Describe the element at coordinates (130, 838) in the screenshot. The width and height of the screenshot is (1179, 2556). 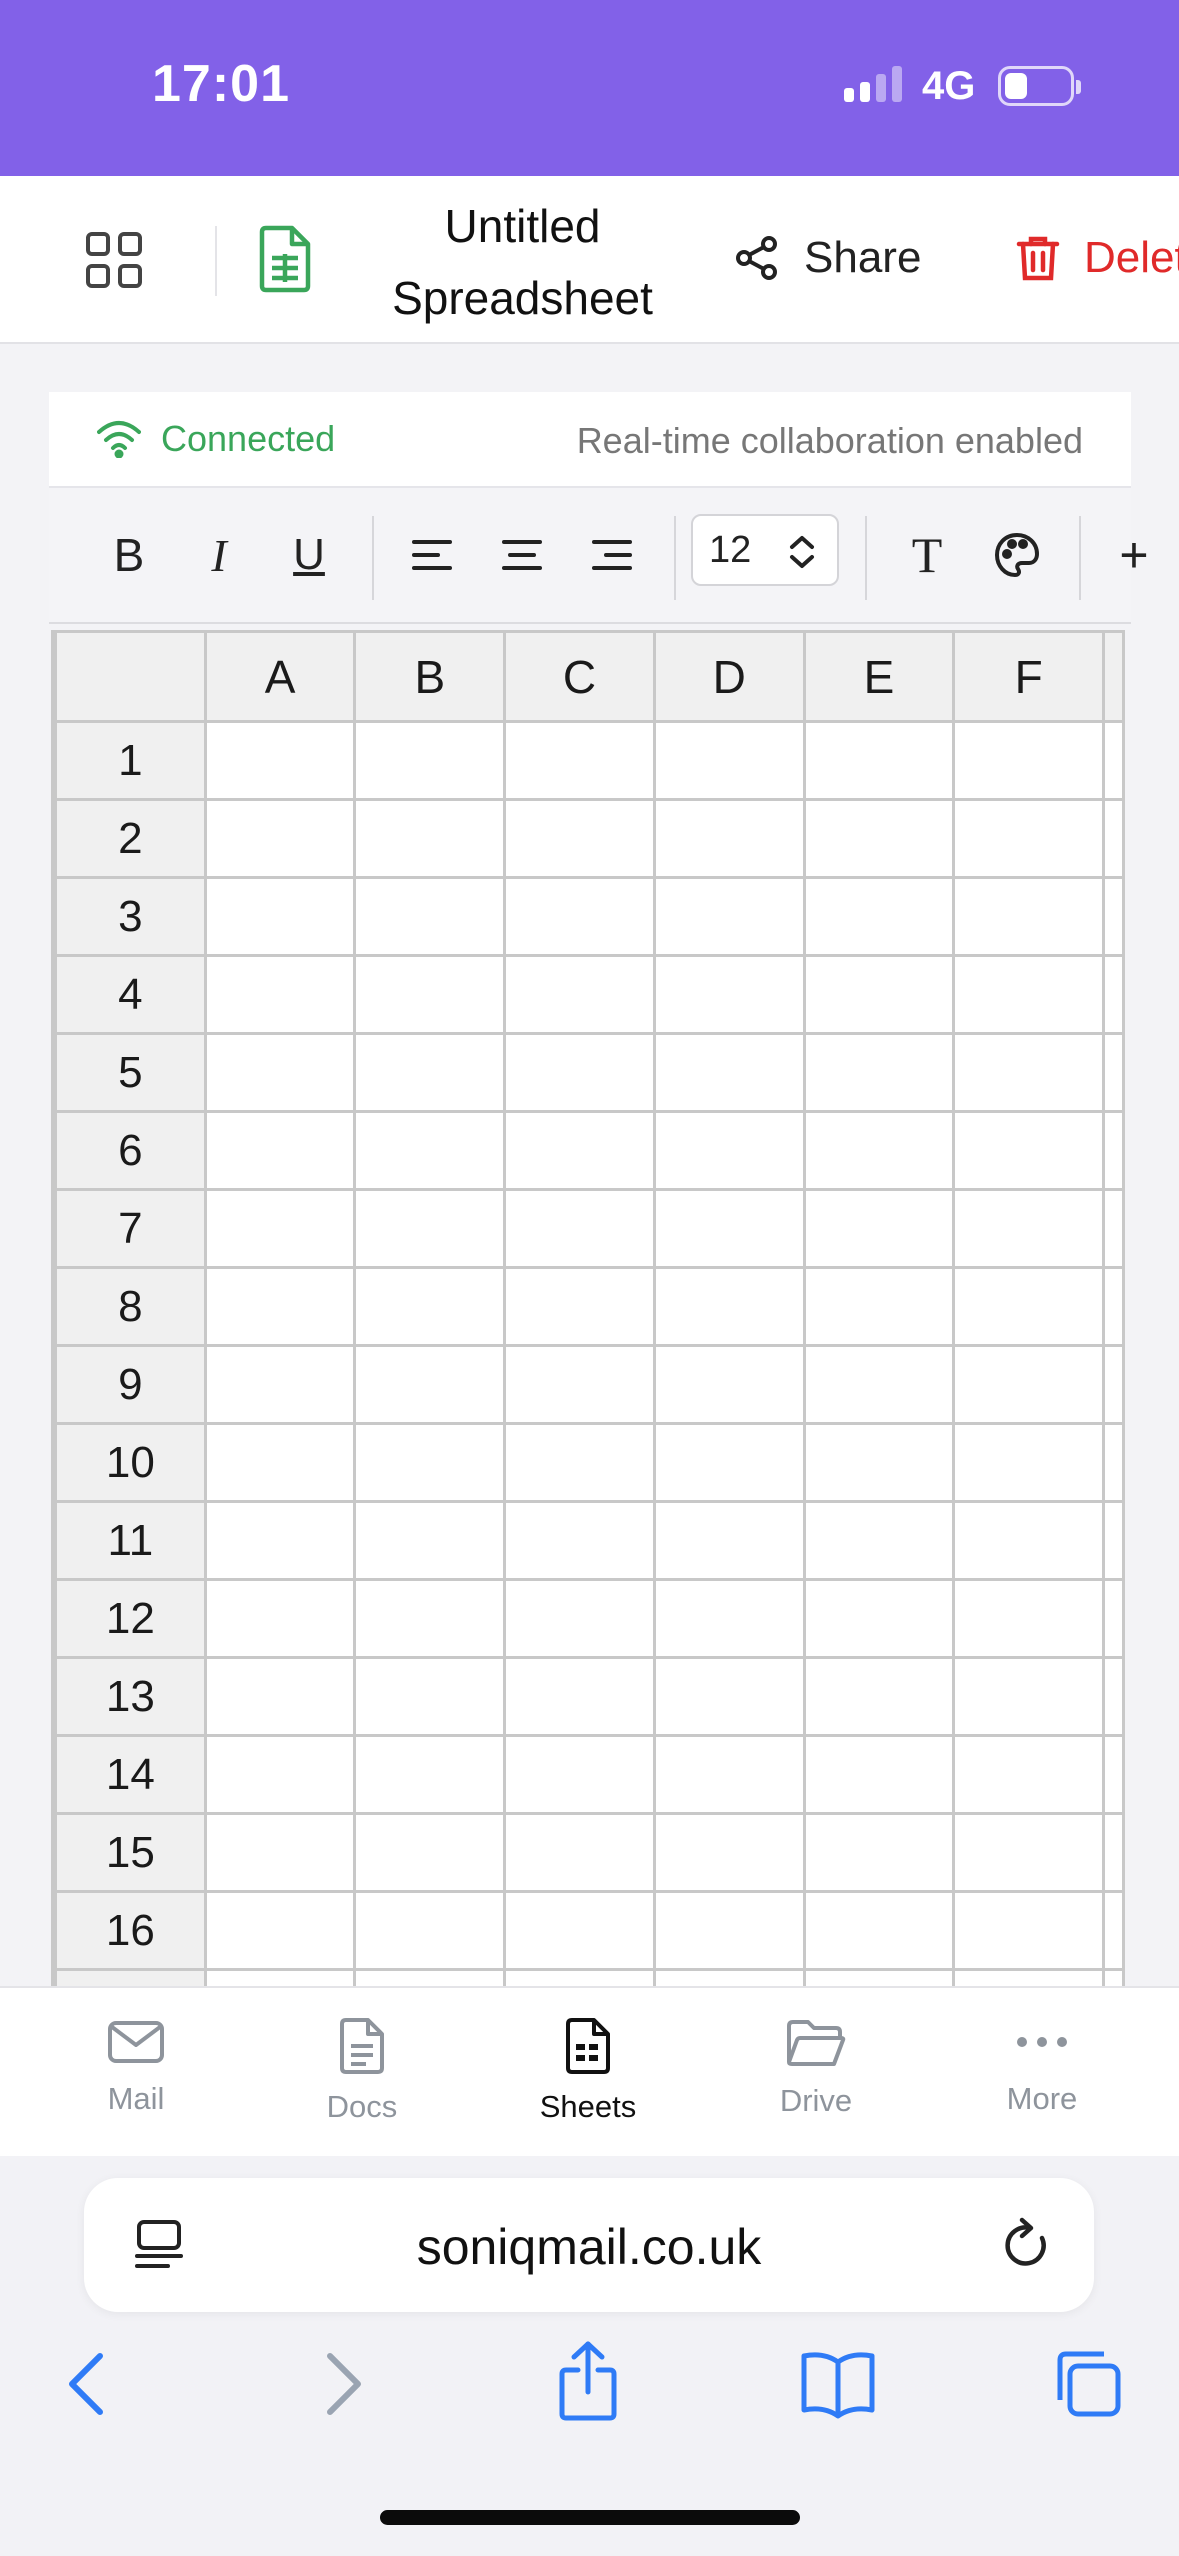
I see `row-header: 2` at that location.